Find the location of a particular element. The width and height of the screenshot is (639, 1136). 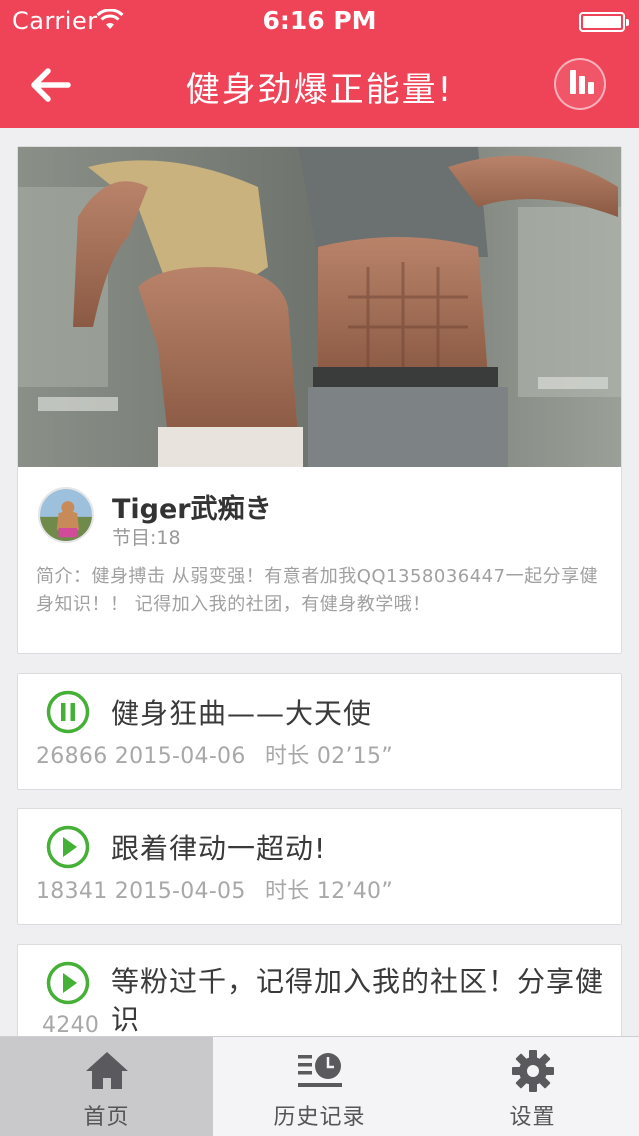

gear-icon is located at coordinates (532, 1071).